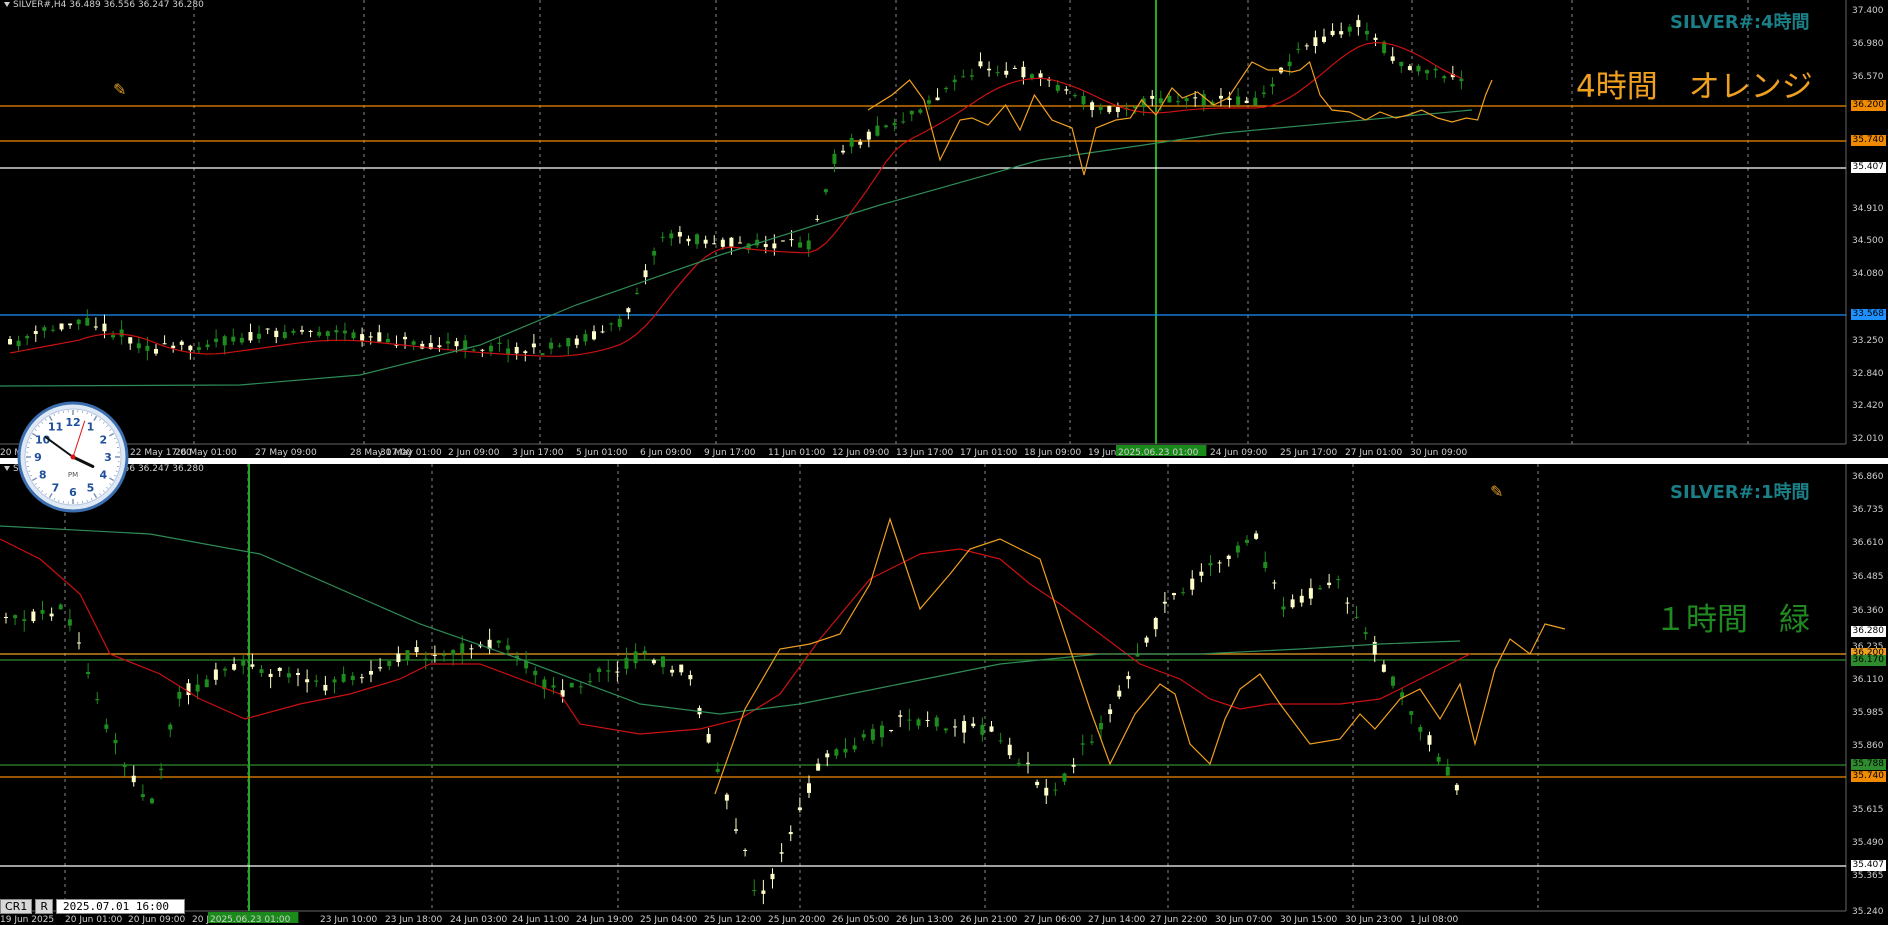  I want to click on time-tick-label: 2025.06.23 01:00, so click(1158, 453).